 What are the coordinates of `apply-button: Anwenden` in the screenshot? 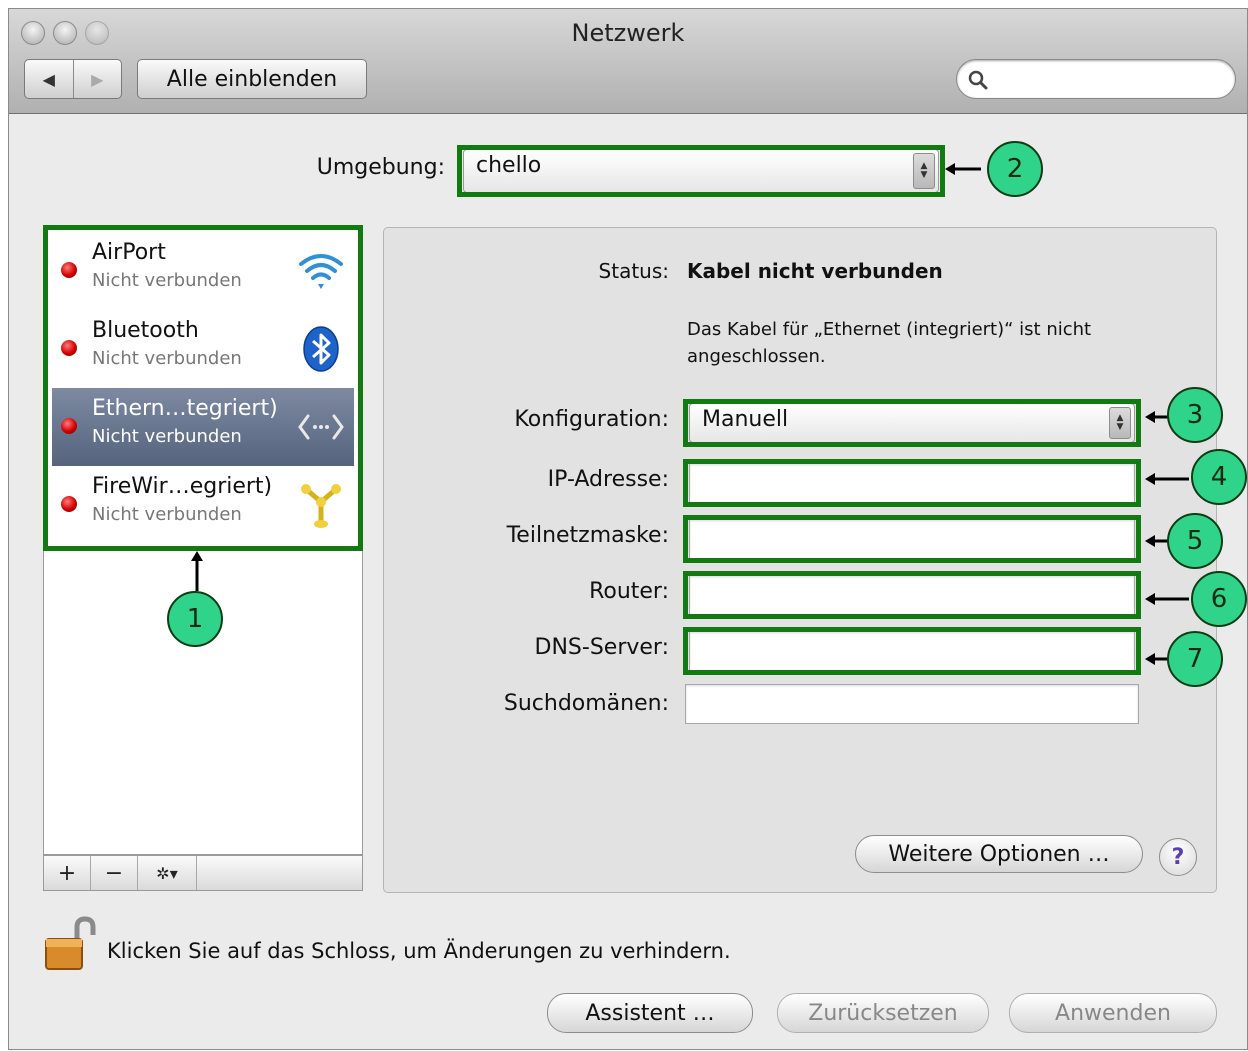 It's located at (1113, 1013).